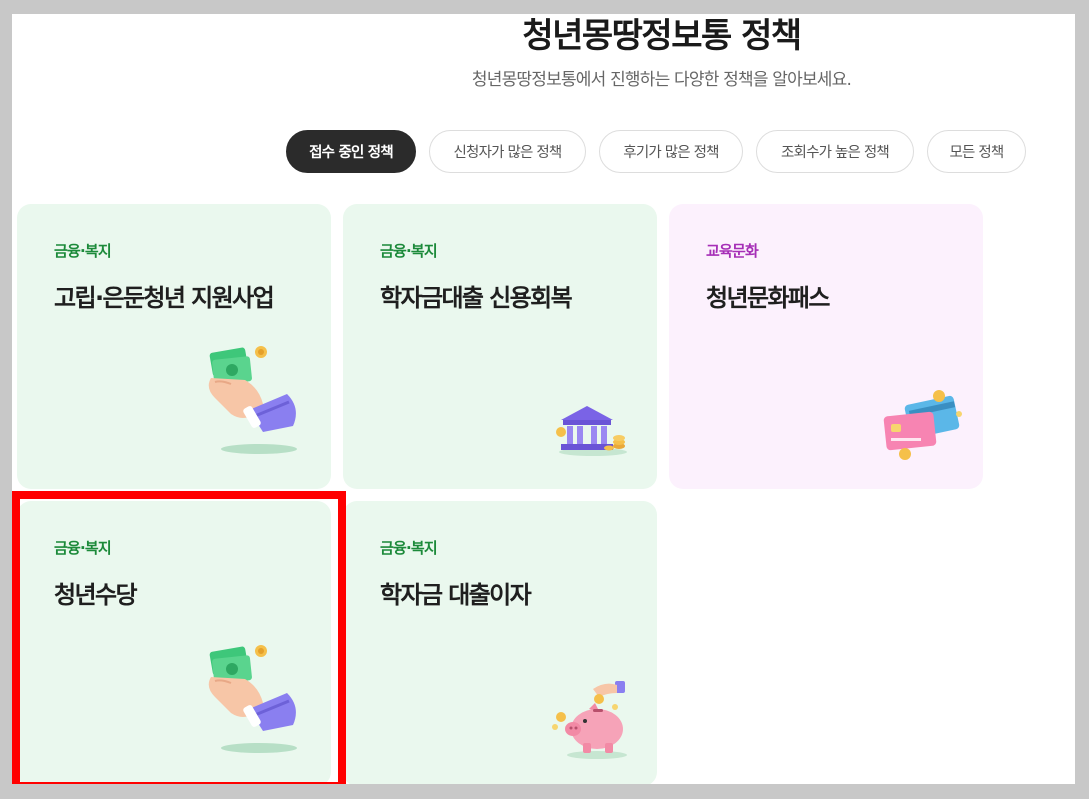 Image resolution: width=1089 pixels, height=799 pixels. I want to click on card-title: 학자금대출 신용회복, so click(476, 298).